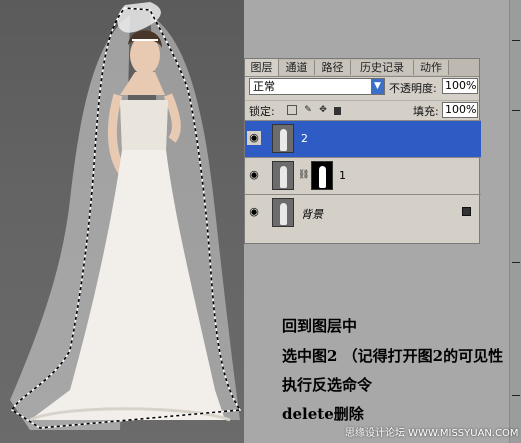 The height and width of the screenshot is (443, 521). What do you see at coordinates (262, 111) in the screenshot?
I see `lock-label: 锁定:` at bounding box center [262, 111].